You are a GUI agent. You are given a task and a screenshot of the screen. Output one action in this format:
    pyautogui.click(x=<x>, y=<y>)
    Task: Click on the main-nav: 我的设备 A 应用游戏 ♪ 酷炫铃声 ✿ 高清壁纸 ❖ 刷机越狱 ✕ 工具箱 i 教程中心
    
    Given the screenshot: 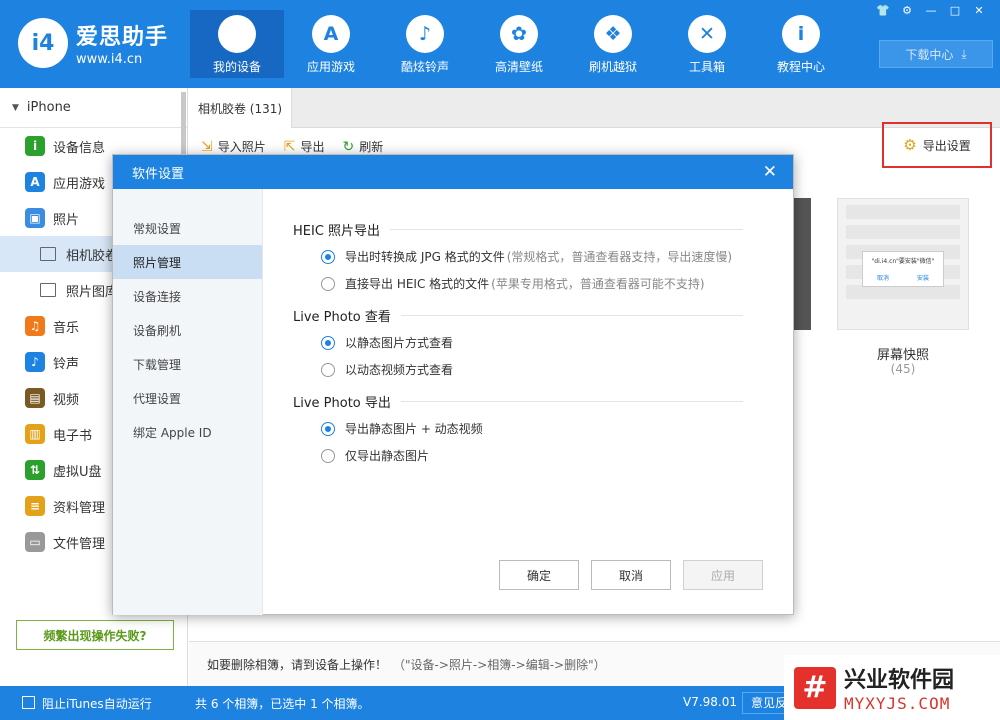 What is the action you would take?
    pyautogui.click(x=519, y=44)
    